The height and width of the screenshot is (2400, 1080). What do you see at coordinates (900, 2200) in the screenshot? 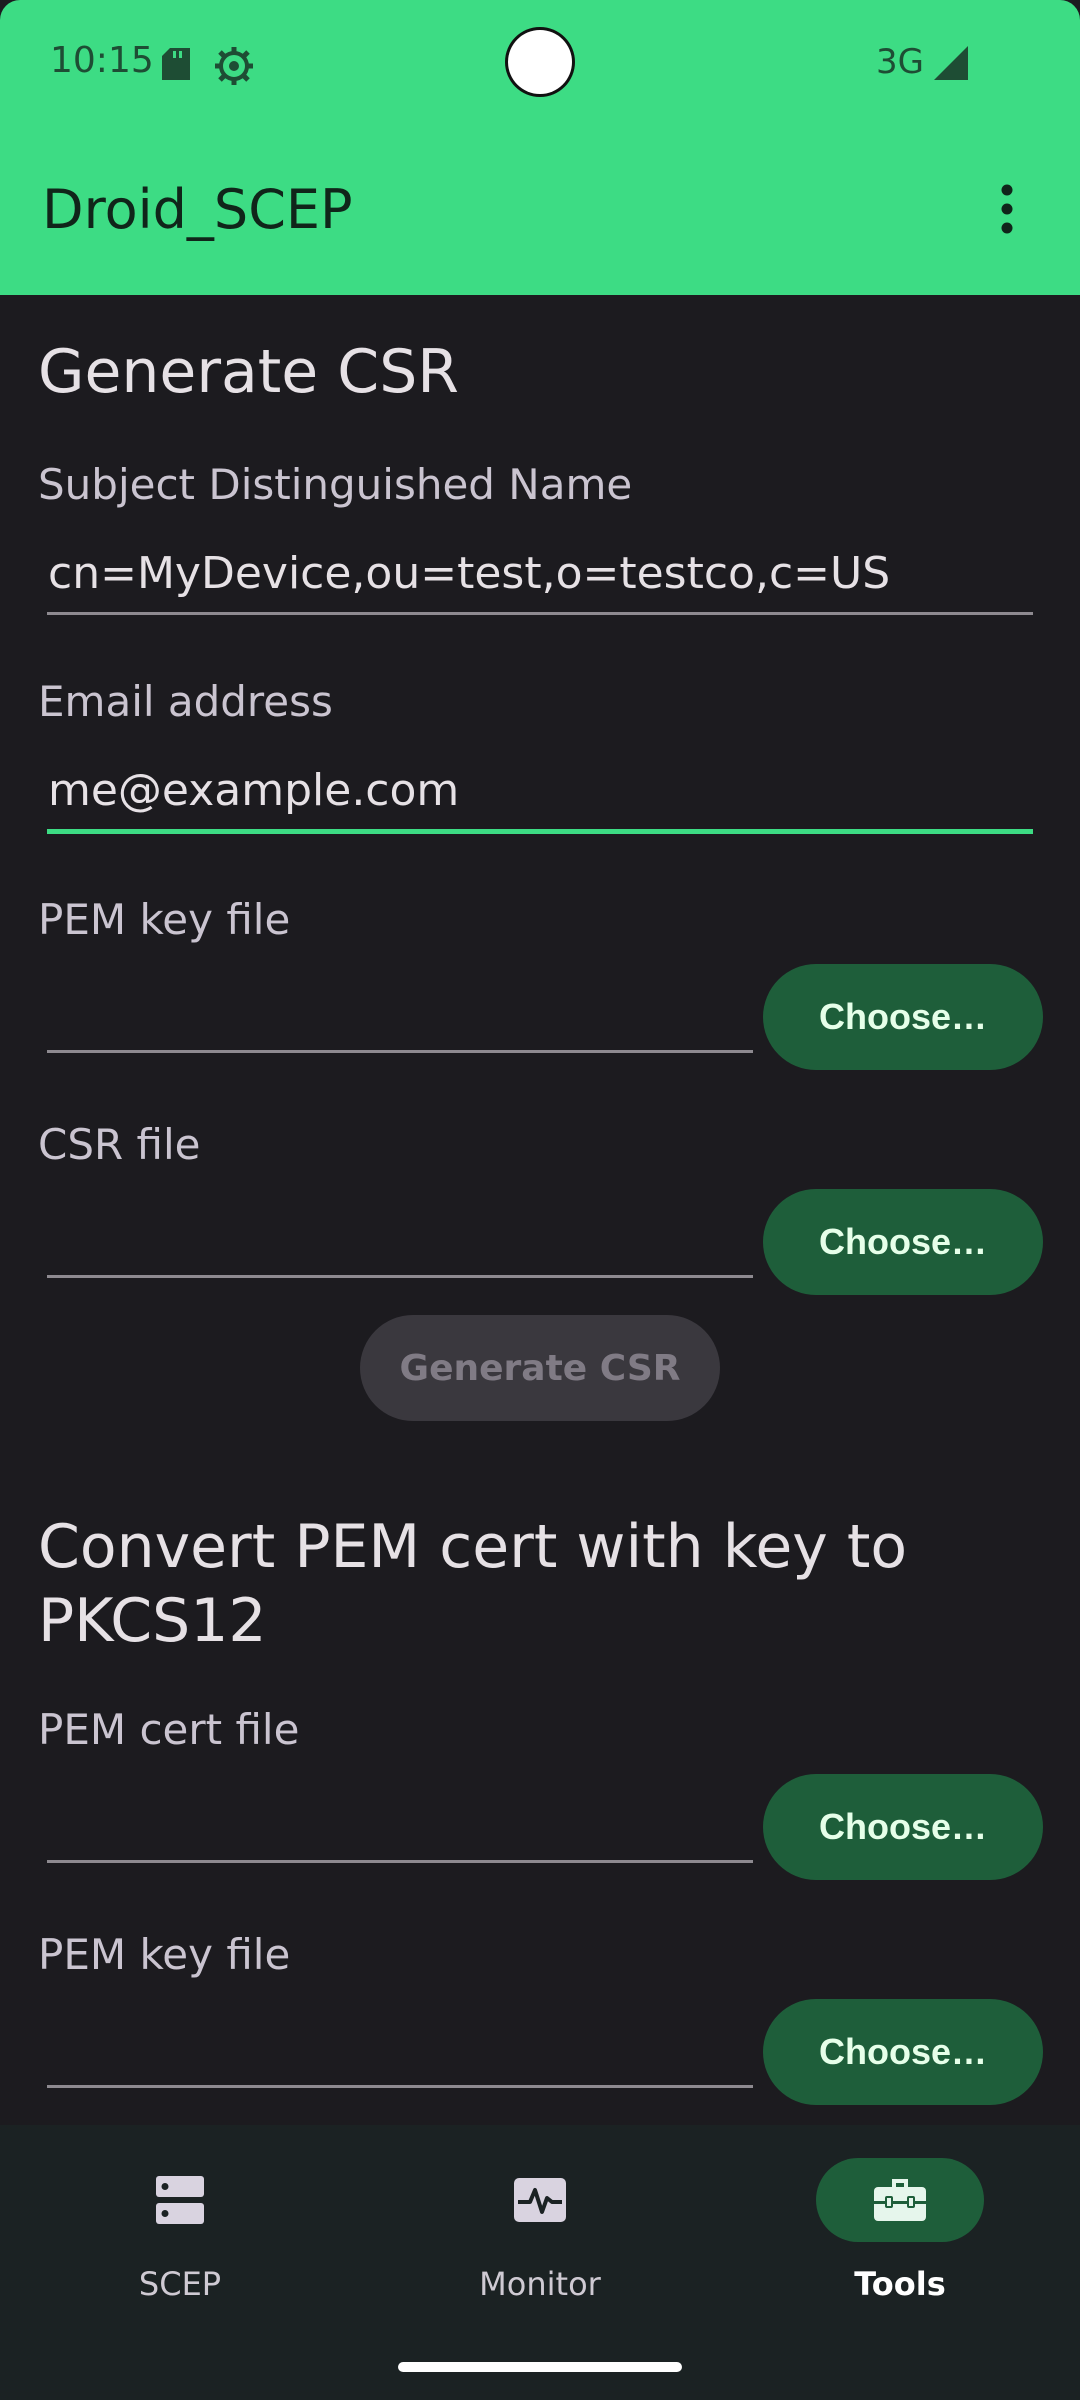
I see `toolbox-icon` at bounding box center [900, 2200].